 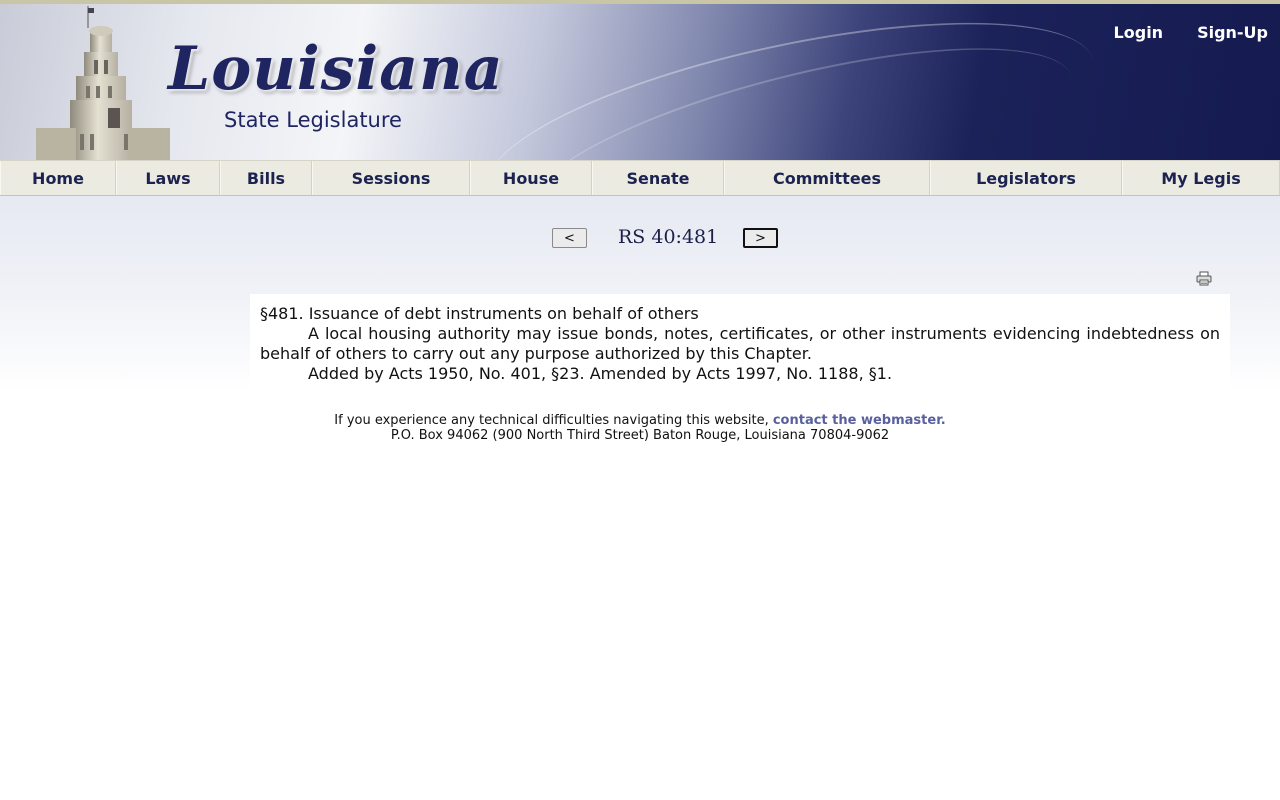 What do you see at coordinates (103, 83) in the screenshot?
I see `capitol-building-image` at bounding box center [103, 83].